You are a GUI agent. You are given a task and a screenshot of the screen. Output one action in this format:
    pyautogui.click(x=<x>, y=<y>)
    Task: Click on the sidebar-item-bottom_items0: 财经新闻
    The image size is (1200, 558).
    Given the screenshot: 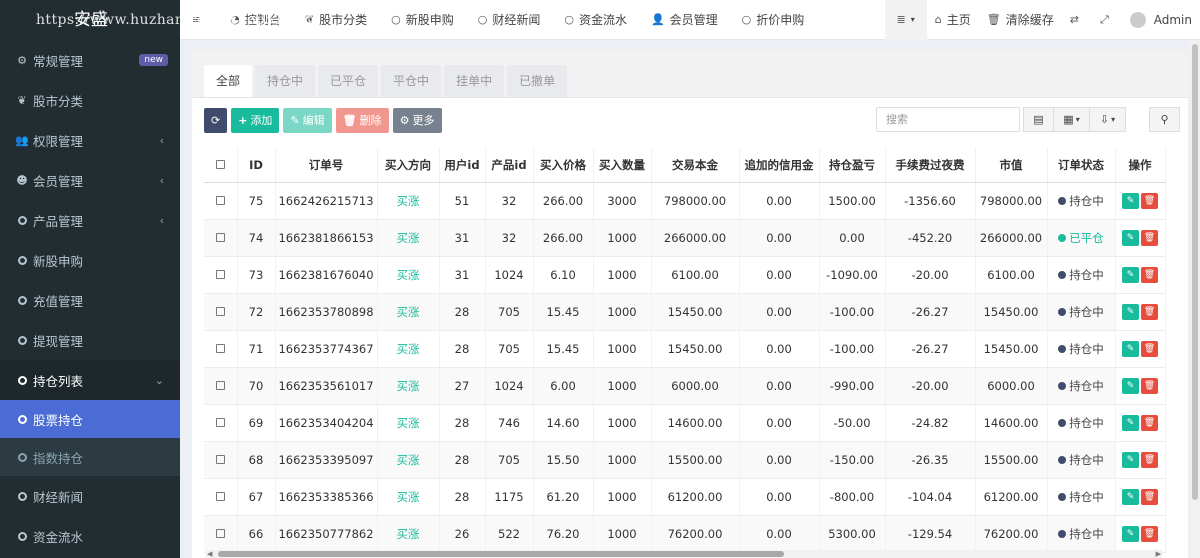 What is the action you would take?
    pyautogui.click(x=90, y=496)
    